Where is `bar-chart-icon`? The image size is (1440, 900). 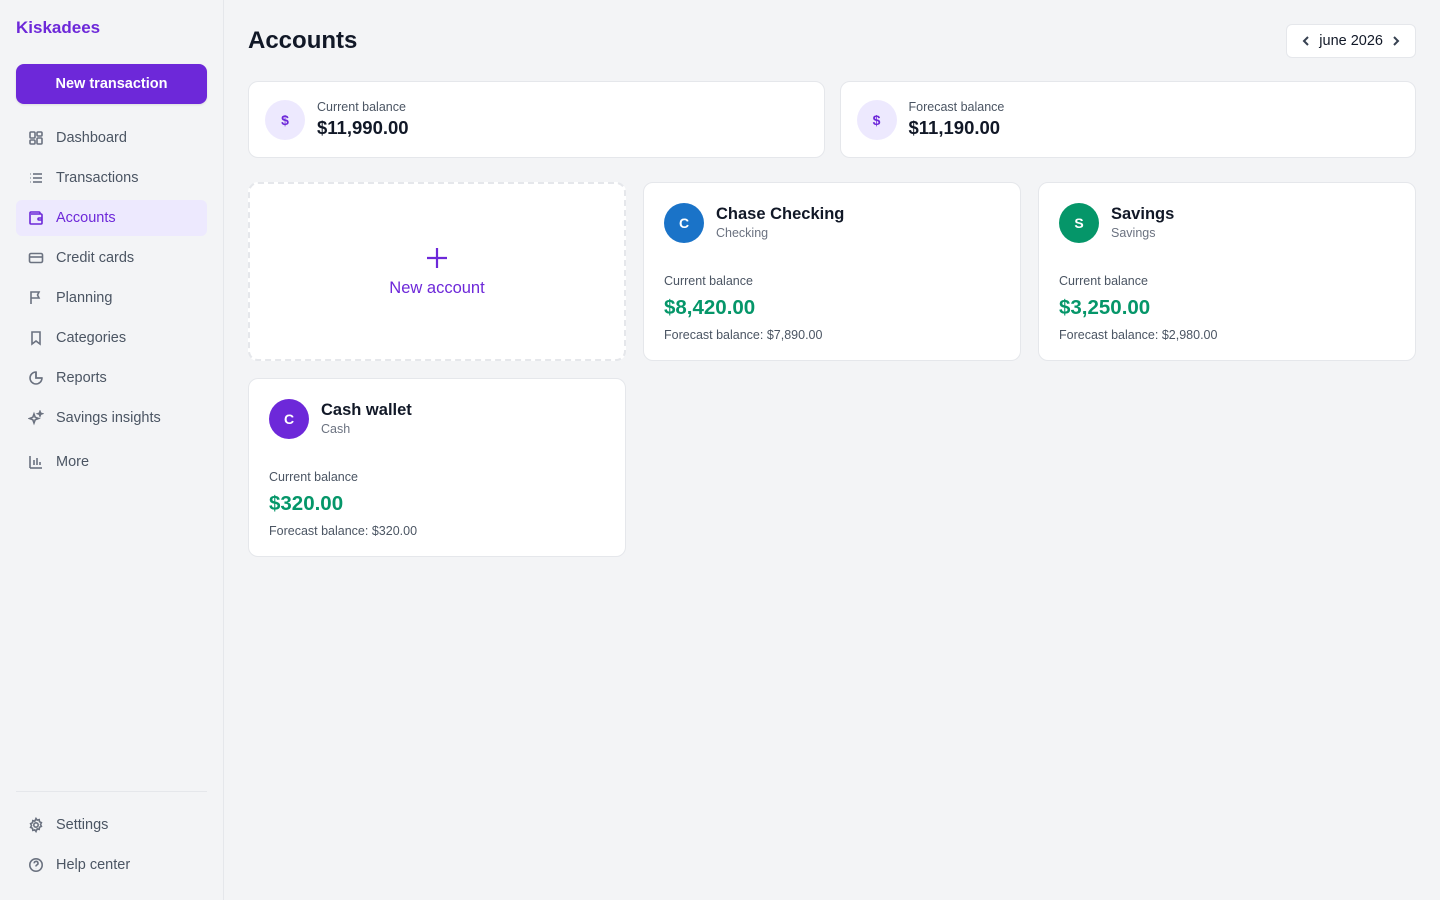 bar-chart-icon is located at coordinates (36, 462).